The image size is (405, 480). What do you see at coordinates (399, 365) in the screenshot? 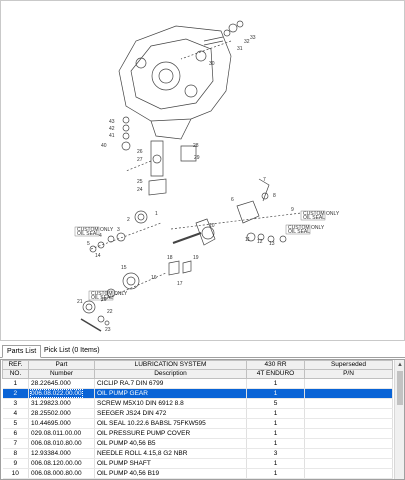
I see `scroll-up-icon: ▲` at bounding box center [399, 365].